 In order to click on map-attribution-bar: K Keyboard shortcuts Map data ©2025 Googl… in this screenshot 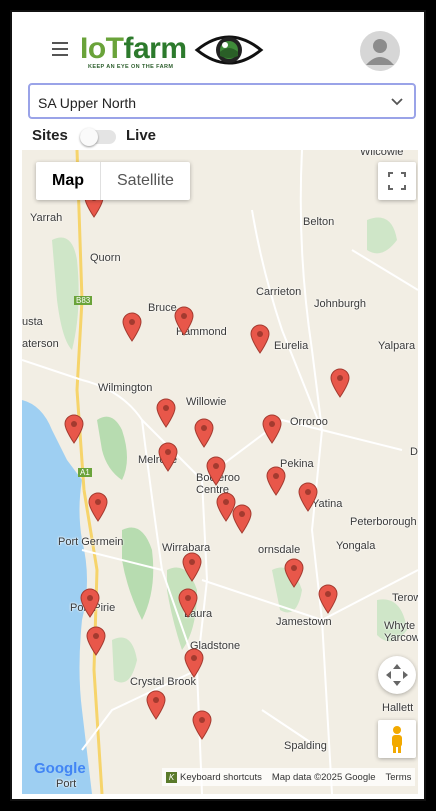, I will do `click(289, 777)`.